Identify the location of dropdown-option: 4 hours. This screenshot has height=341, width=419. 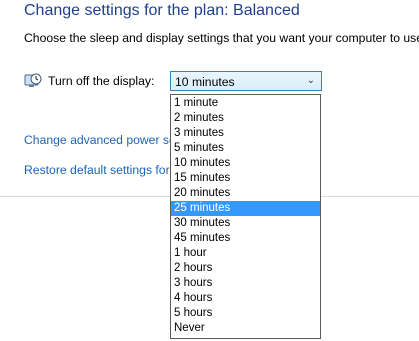
(245, 298).